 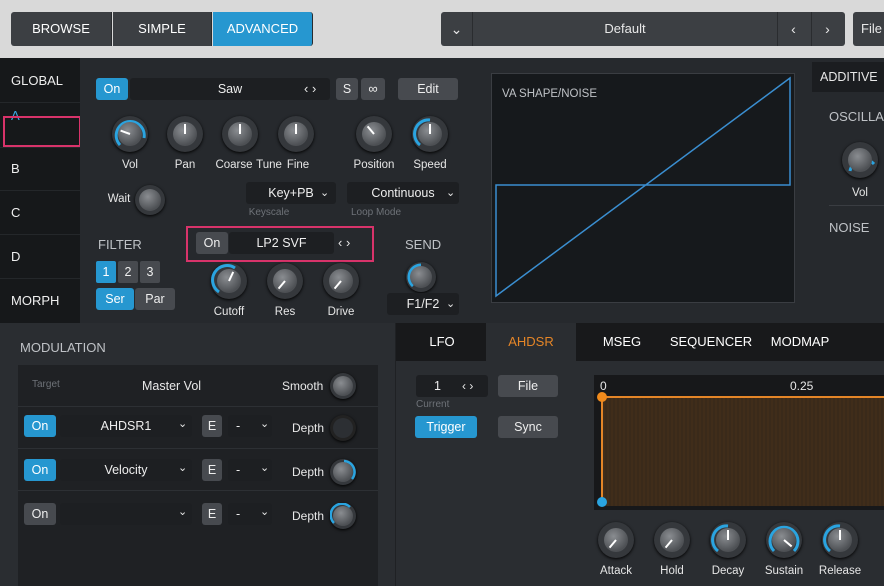 I want to click on wave-label: Saw, so click(x=230, y=89).